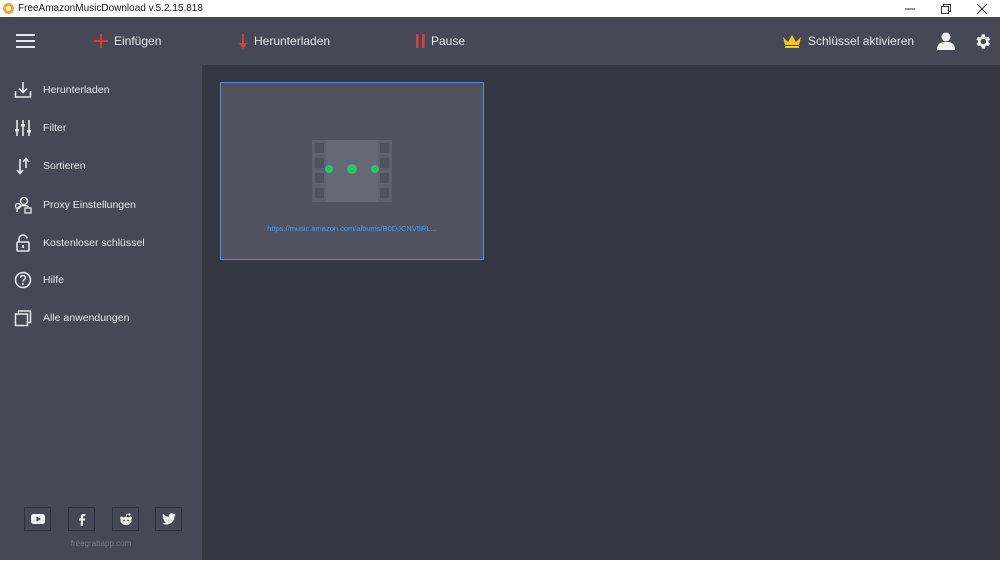 The image size is (1000, 562). I want to click on download-button: Herunterladen, so click(284, 41).